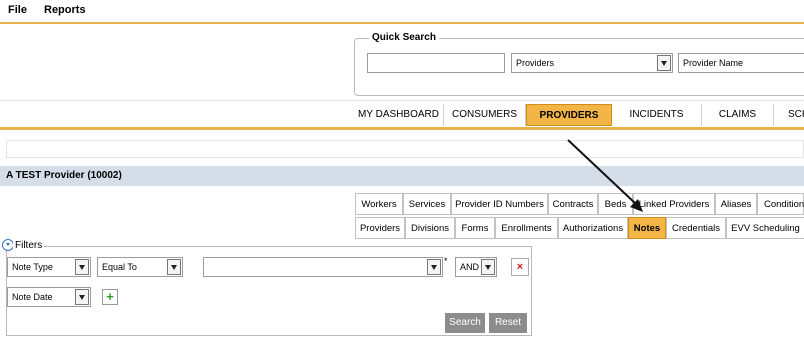 The height and width of the screenshot is (337, 804). I want to click on provider-header: A TEST Provider (10002), so click(402, 176).